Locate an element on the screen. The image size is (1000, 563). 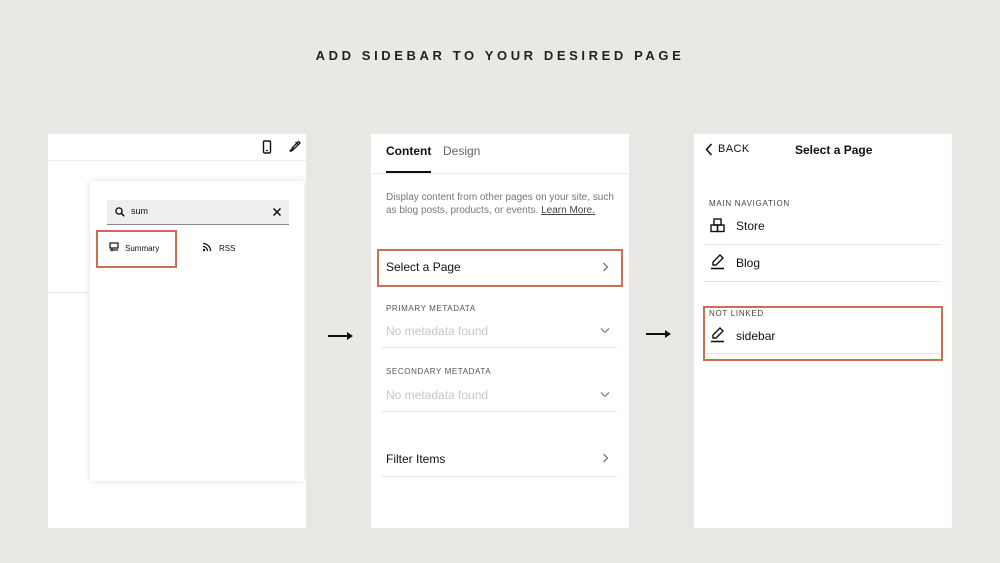
page-title: Select a Page is located at coordinates (834, 150).